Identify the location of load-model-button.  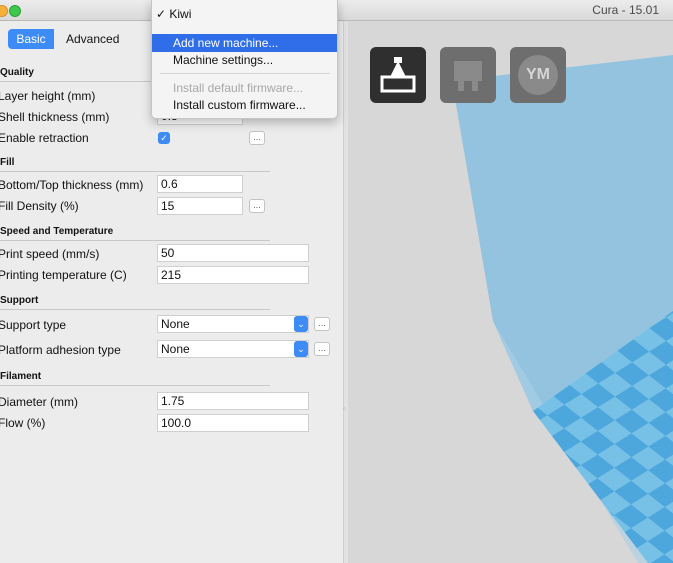
(398, 75).